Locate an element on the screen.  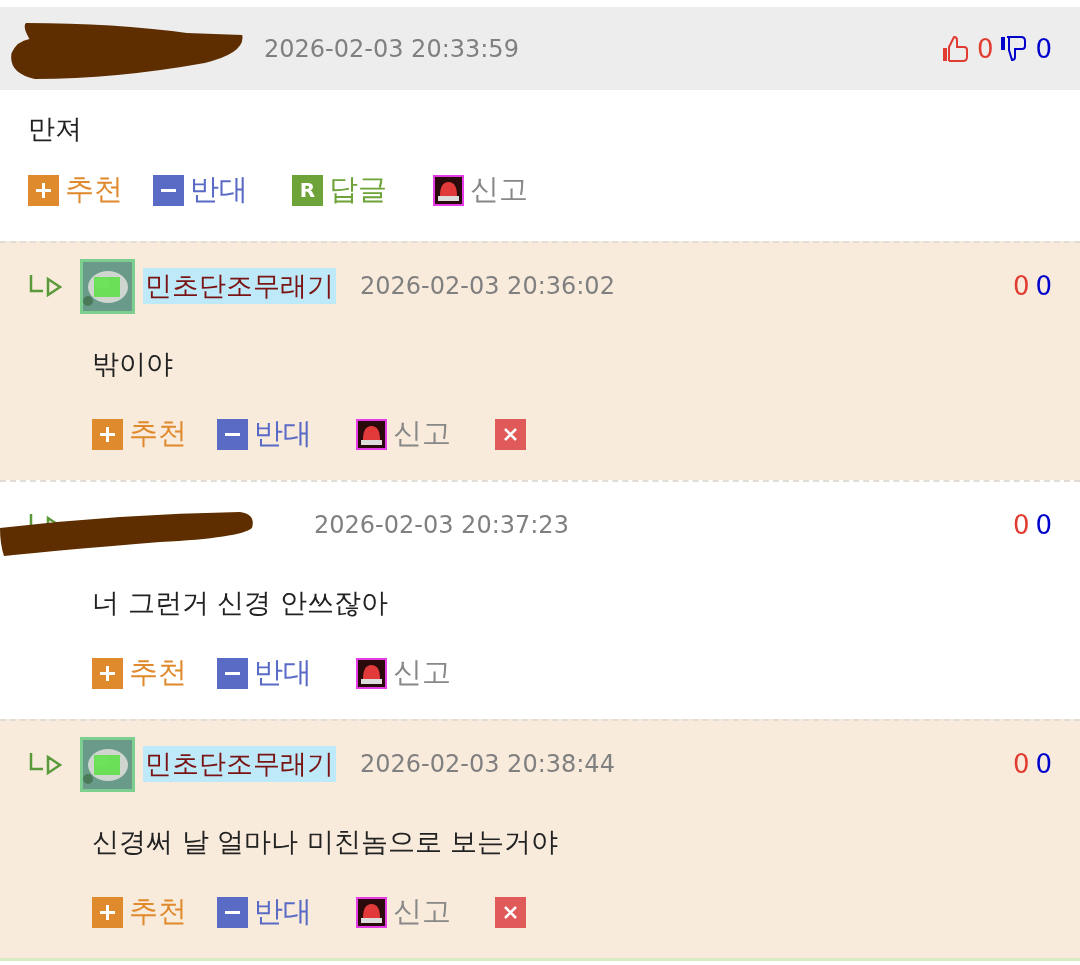
comment-text: 신경써 날 얼마나 미친놈으로 보는거야 is located at coordinates (325, 842).